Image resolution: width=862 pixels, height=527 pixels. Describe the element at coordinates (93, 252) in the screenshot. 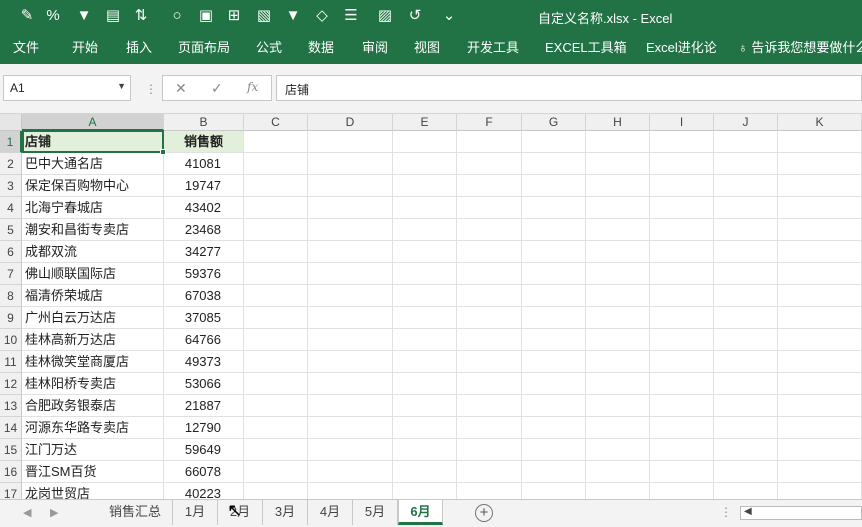

I see `cell-A6: 成都双流` at that location.